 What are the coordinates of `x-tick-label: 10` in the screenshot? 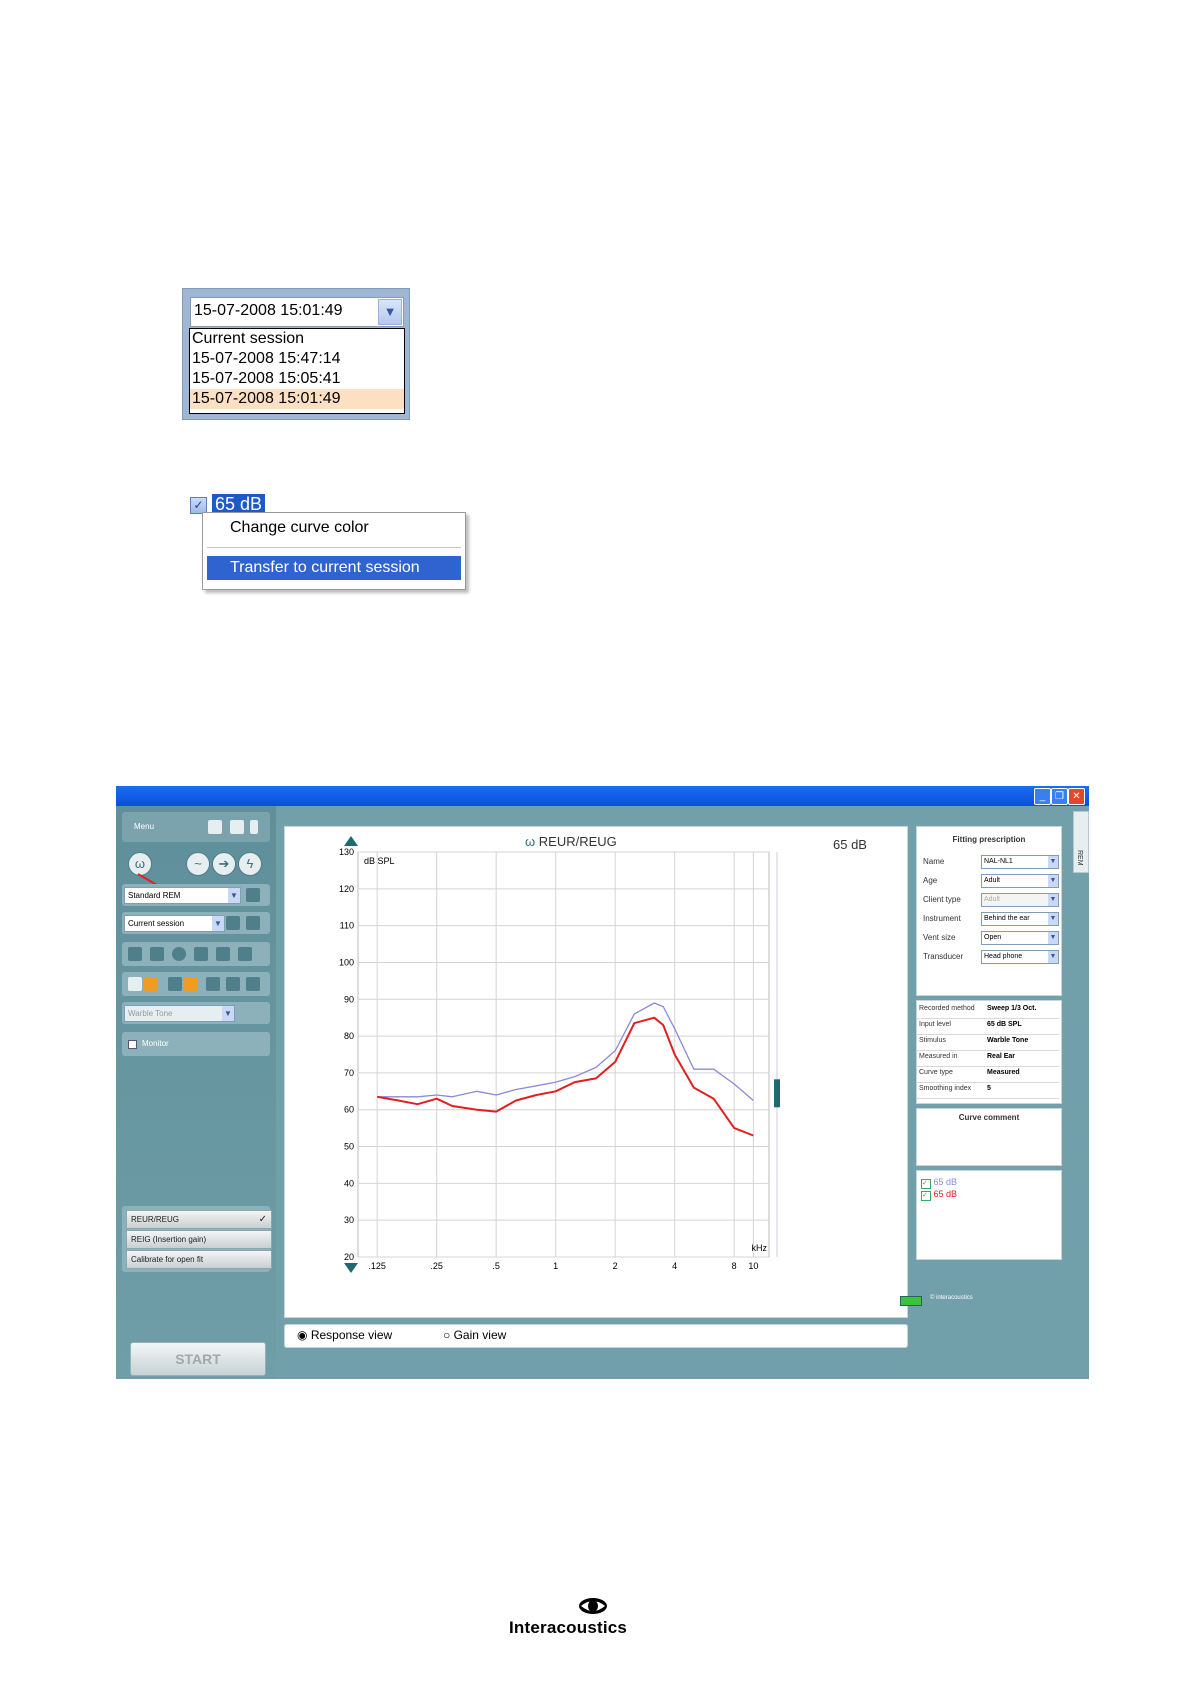 It's located at (753, 1266).